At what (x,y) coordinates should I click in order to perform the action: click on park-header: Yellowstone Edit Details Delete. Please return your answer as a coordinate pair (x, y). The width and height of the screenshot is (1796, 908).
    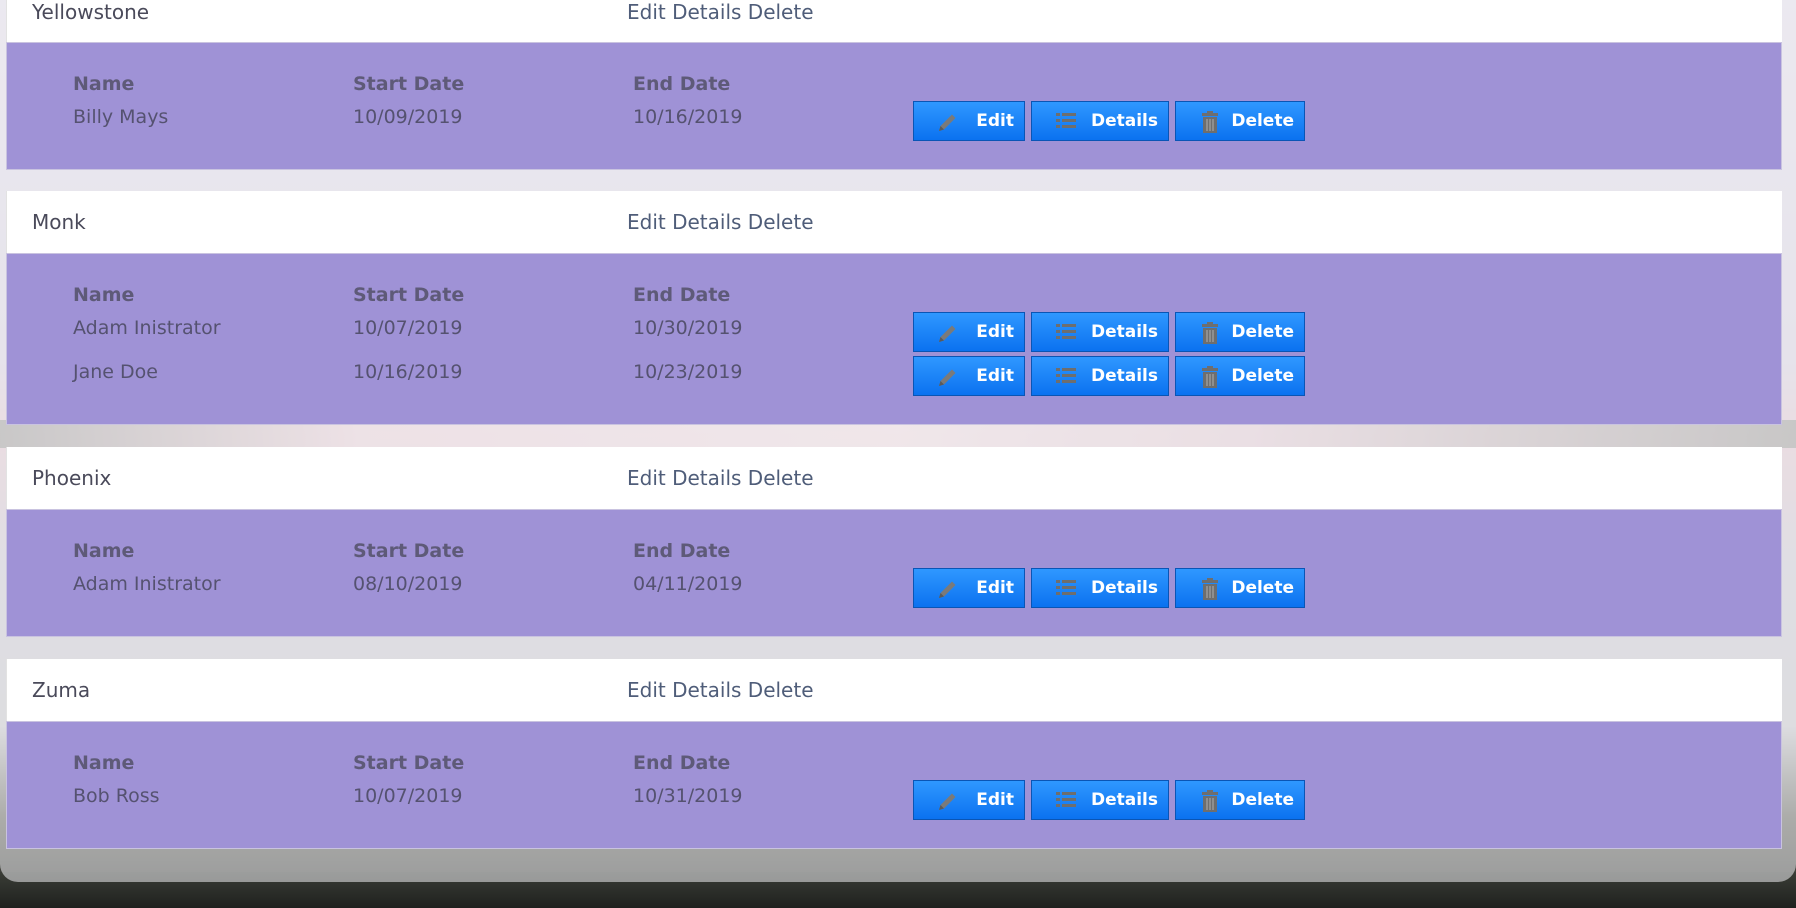
    Looking at the image, I should click on (894, 21).